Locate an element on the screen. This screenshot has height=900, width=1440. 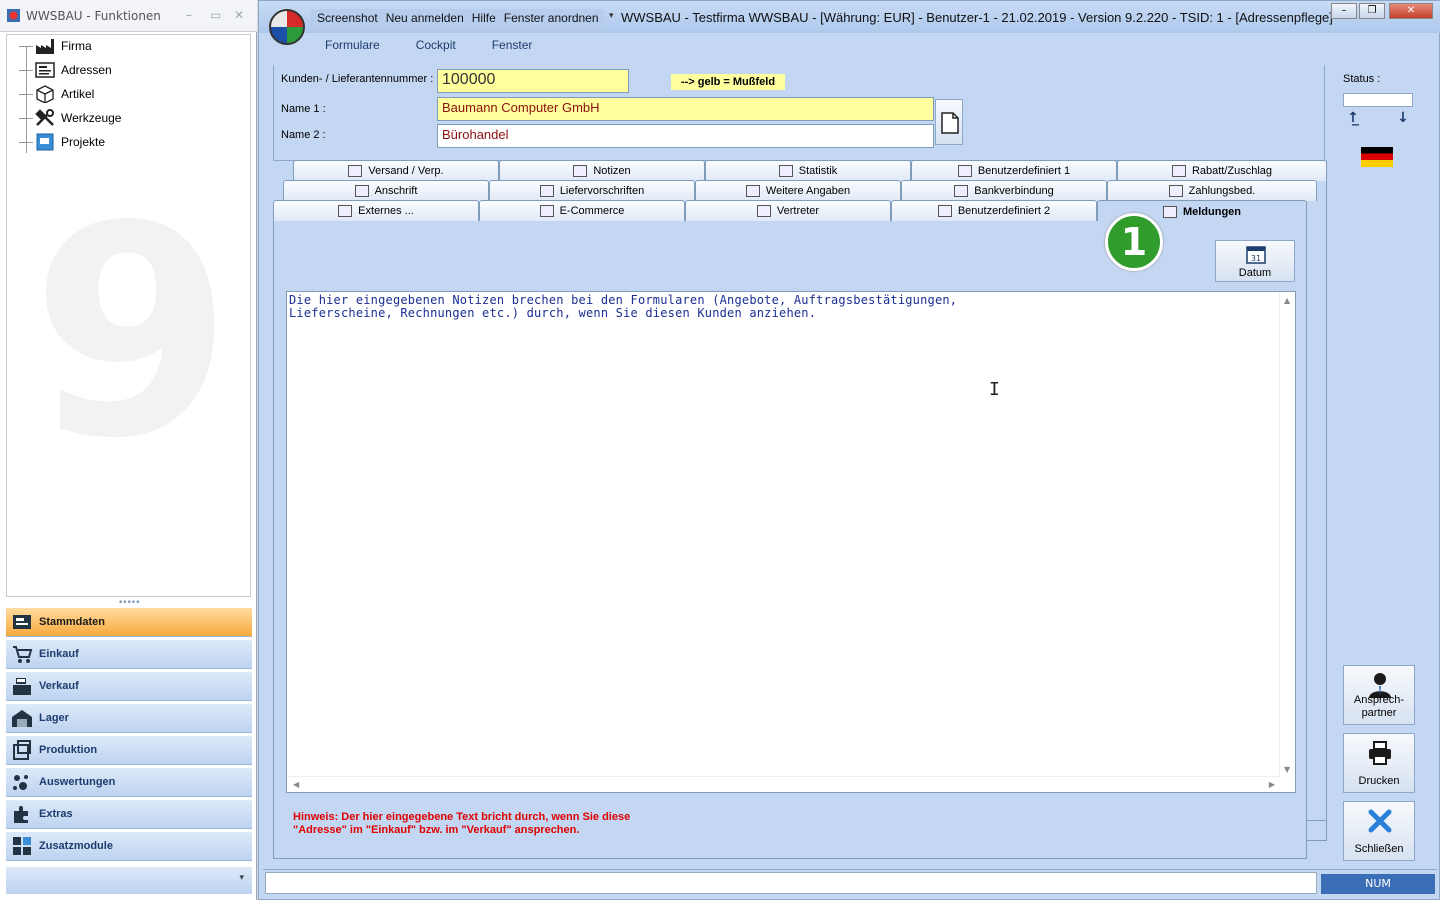
scroll-up-icon: ▲ is located at coordinates (1287, 300).